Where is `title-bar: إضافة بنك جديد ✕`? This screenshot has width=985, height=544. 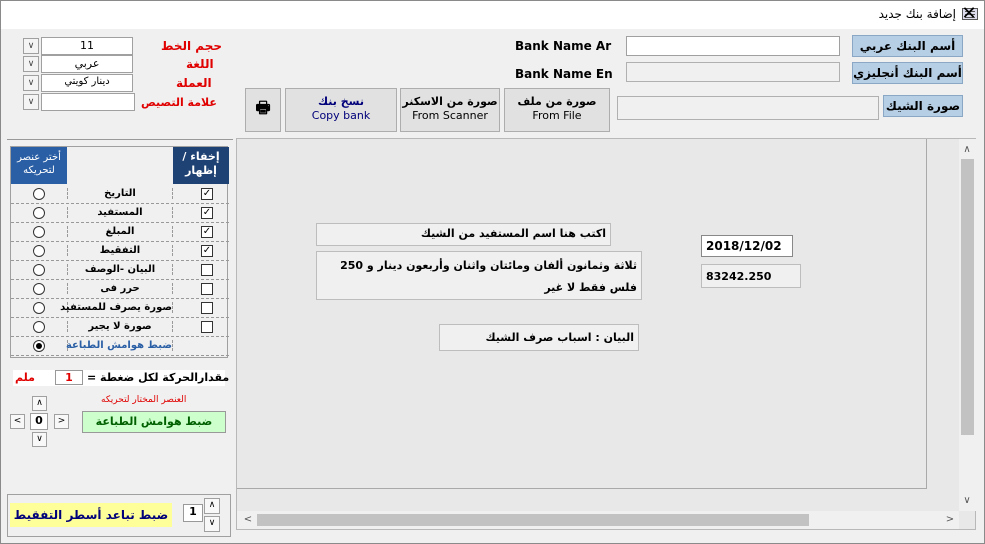 title-bar: إضافة بنك جديد ✕ is located at coordinates (492, 15).